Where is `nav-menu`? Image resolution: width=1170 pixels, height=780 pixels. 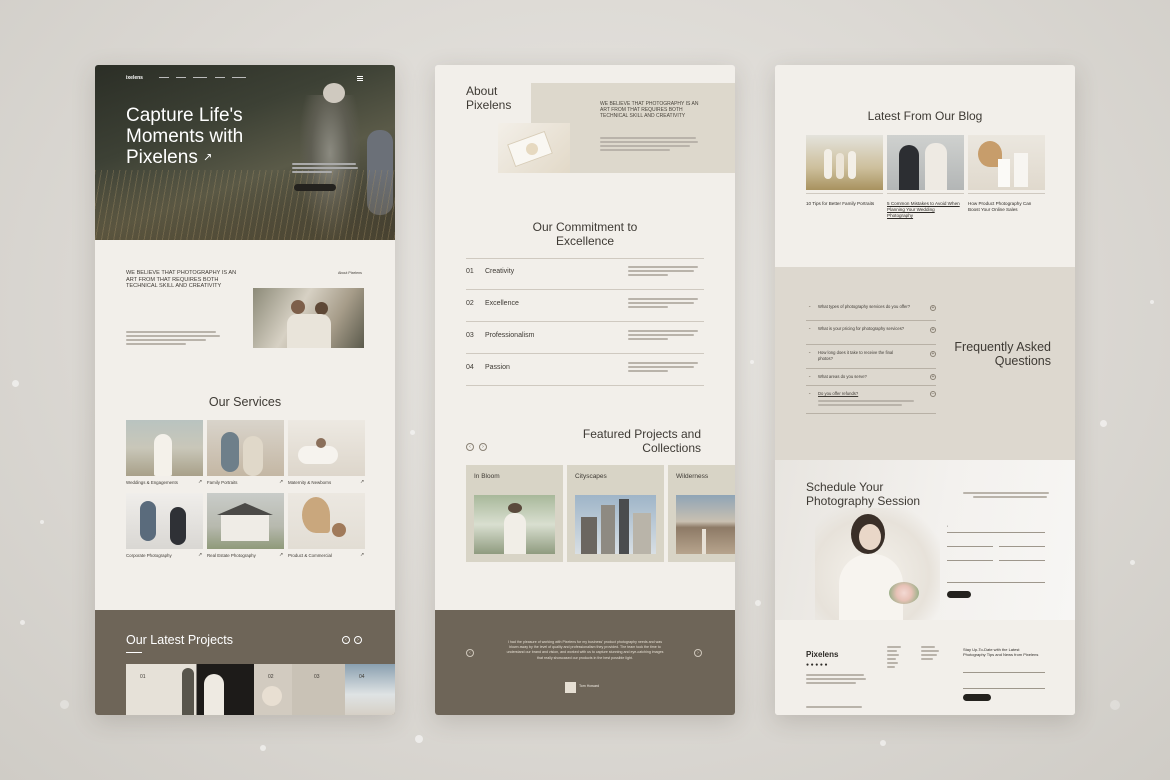
nav-menu is located at coordinates (204, 78).